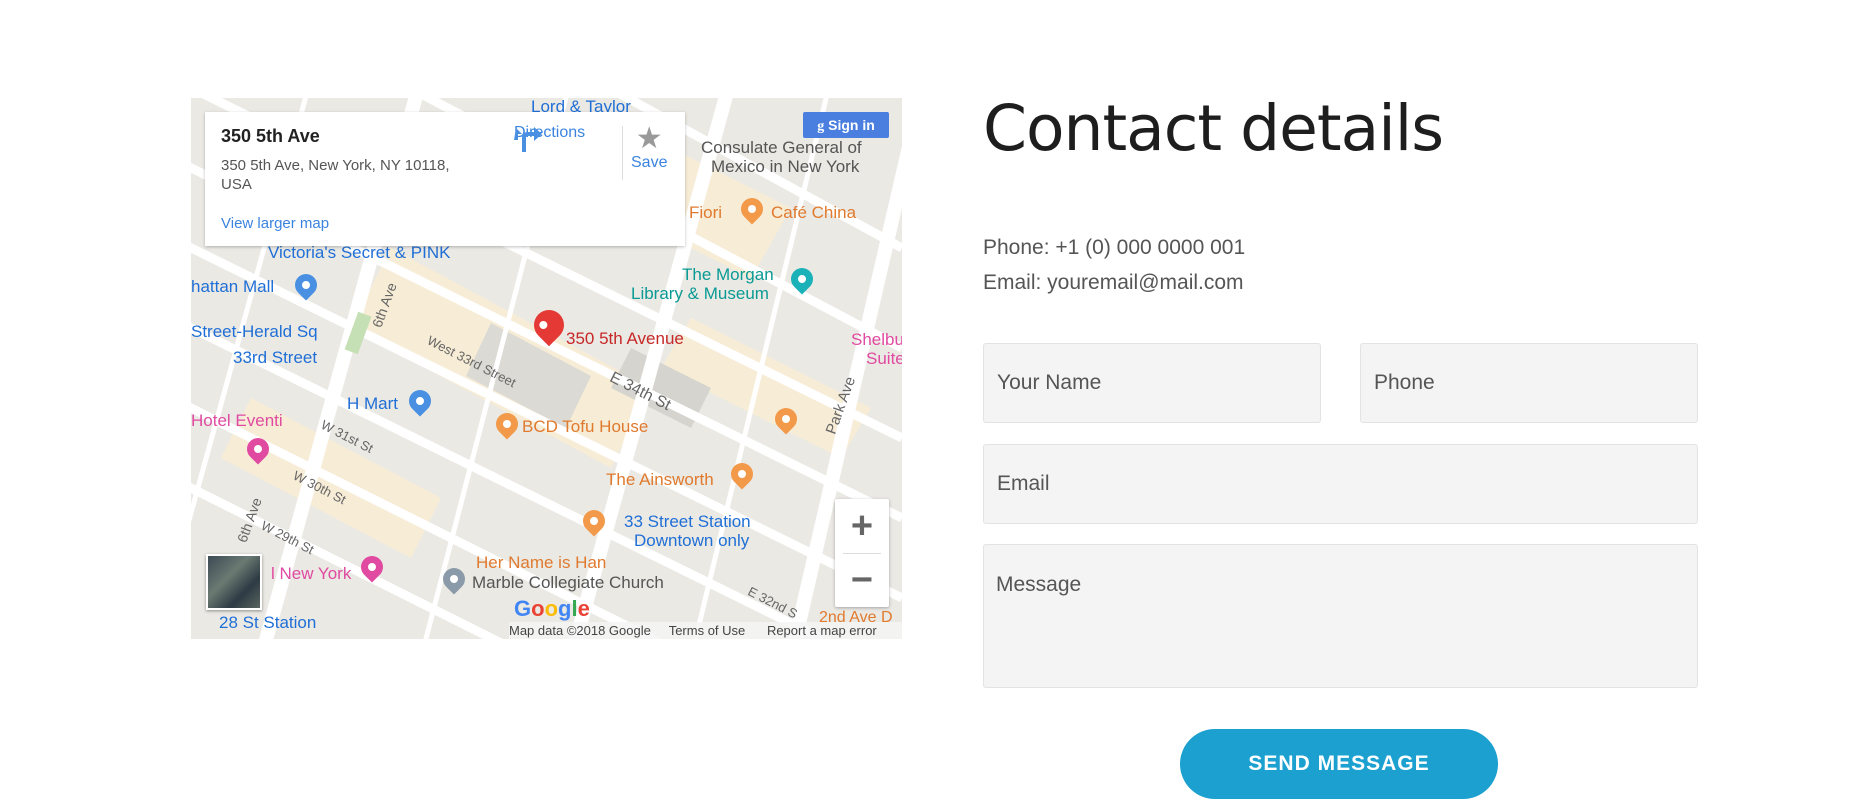  Describe the element at coordinates (1213, 128) in the screenshot. I see `page-title: Contact details` at that location.